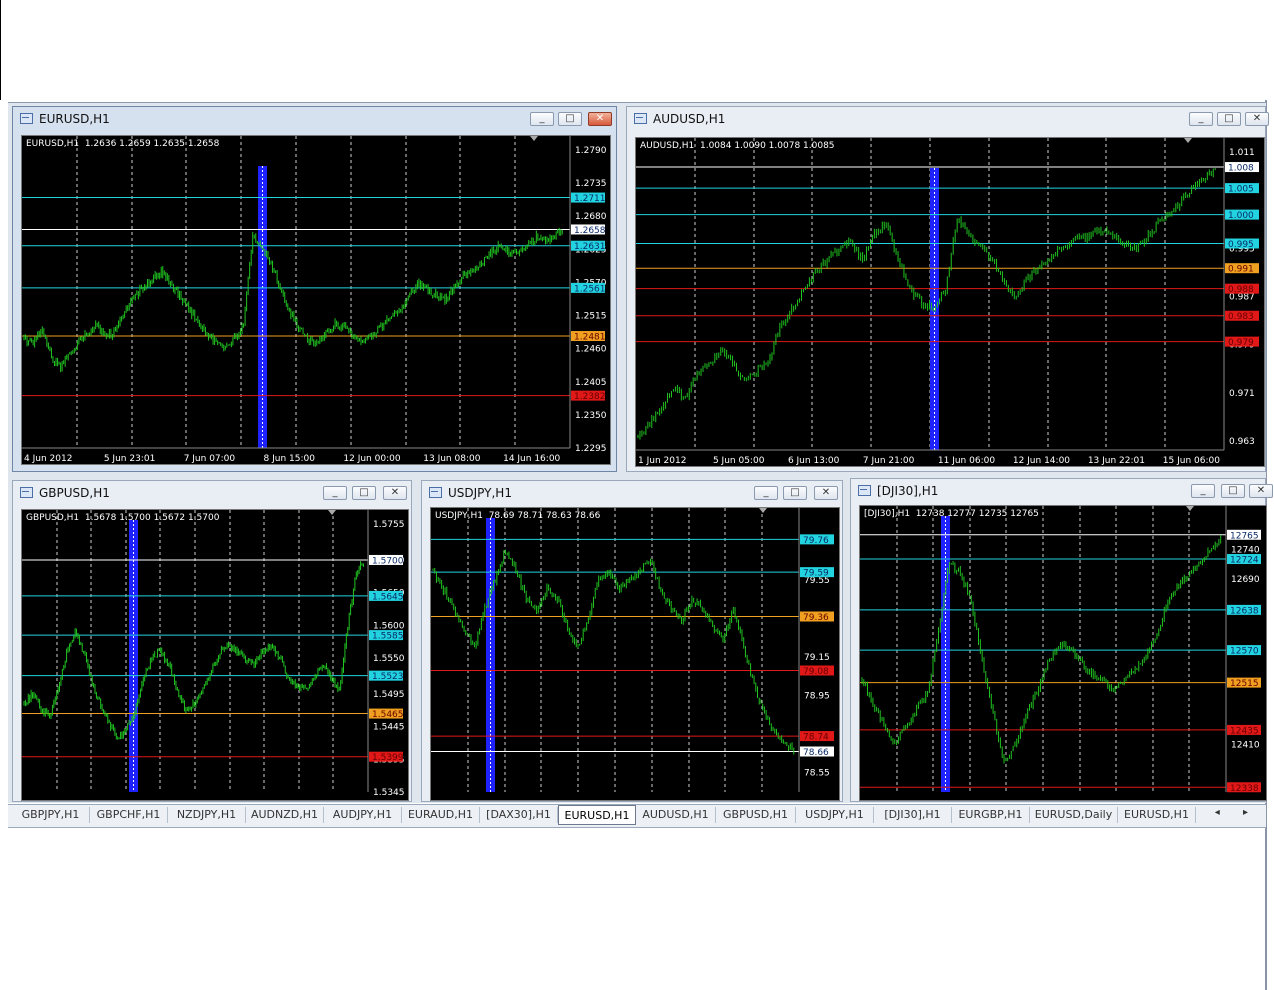 The width and height of the screenshot is (1274, 990). I want to click on time-tick-label: 7 Jun 07:00, so click(210, 459).